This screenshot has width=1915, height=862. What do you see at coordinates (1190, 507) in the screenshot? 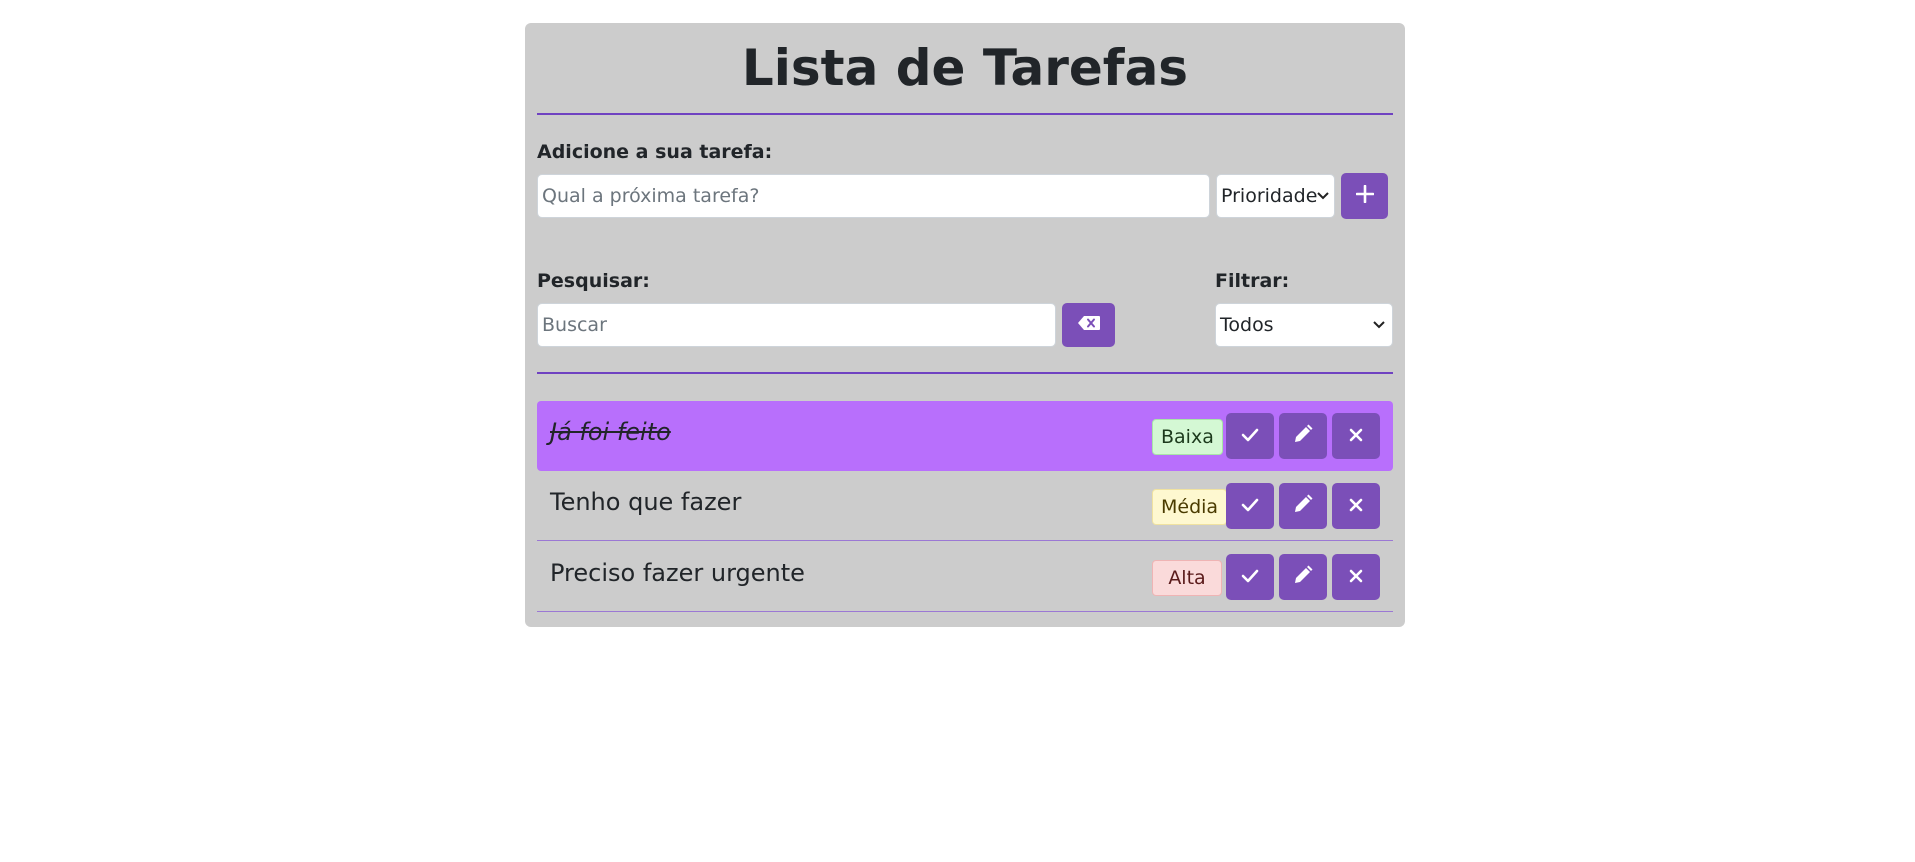
I see `priority-badge: Média` at bounding box center [1190, 507].